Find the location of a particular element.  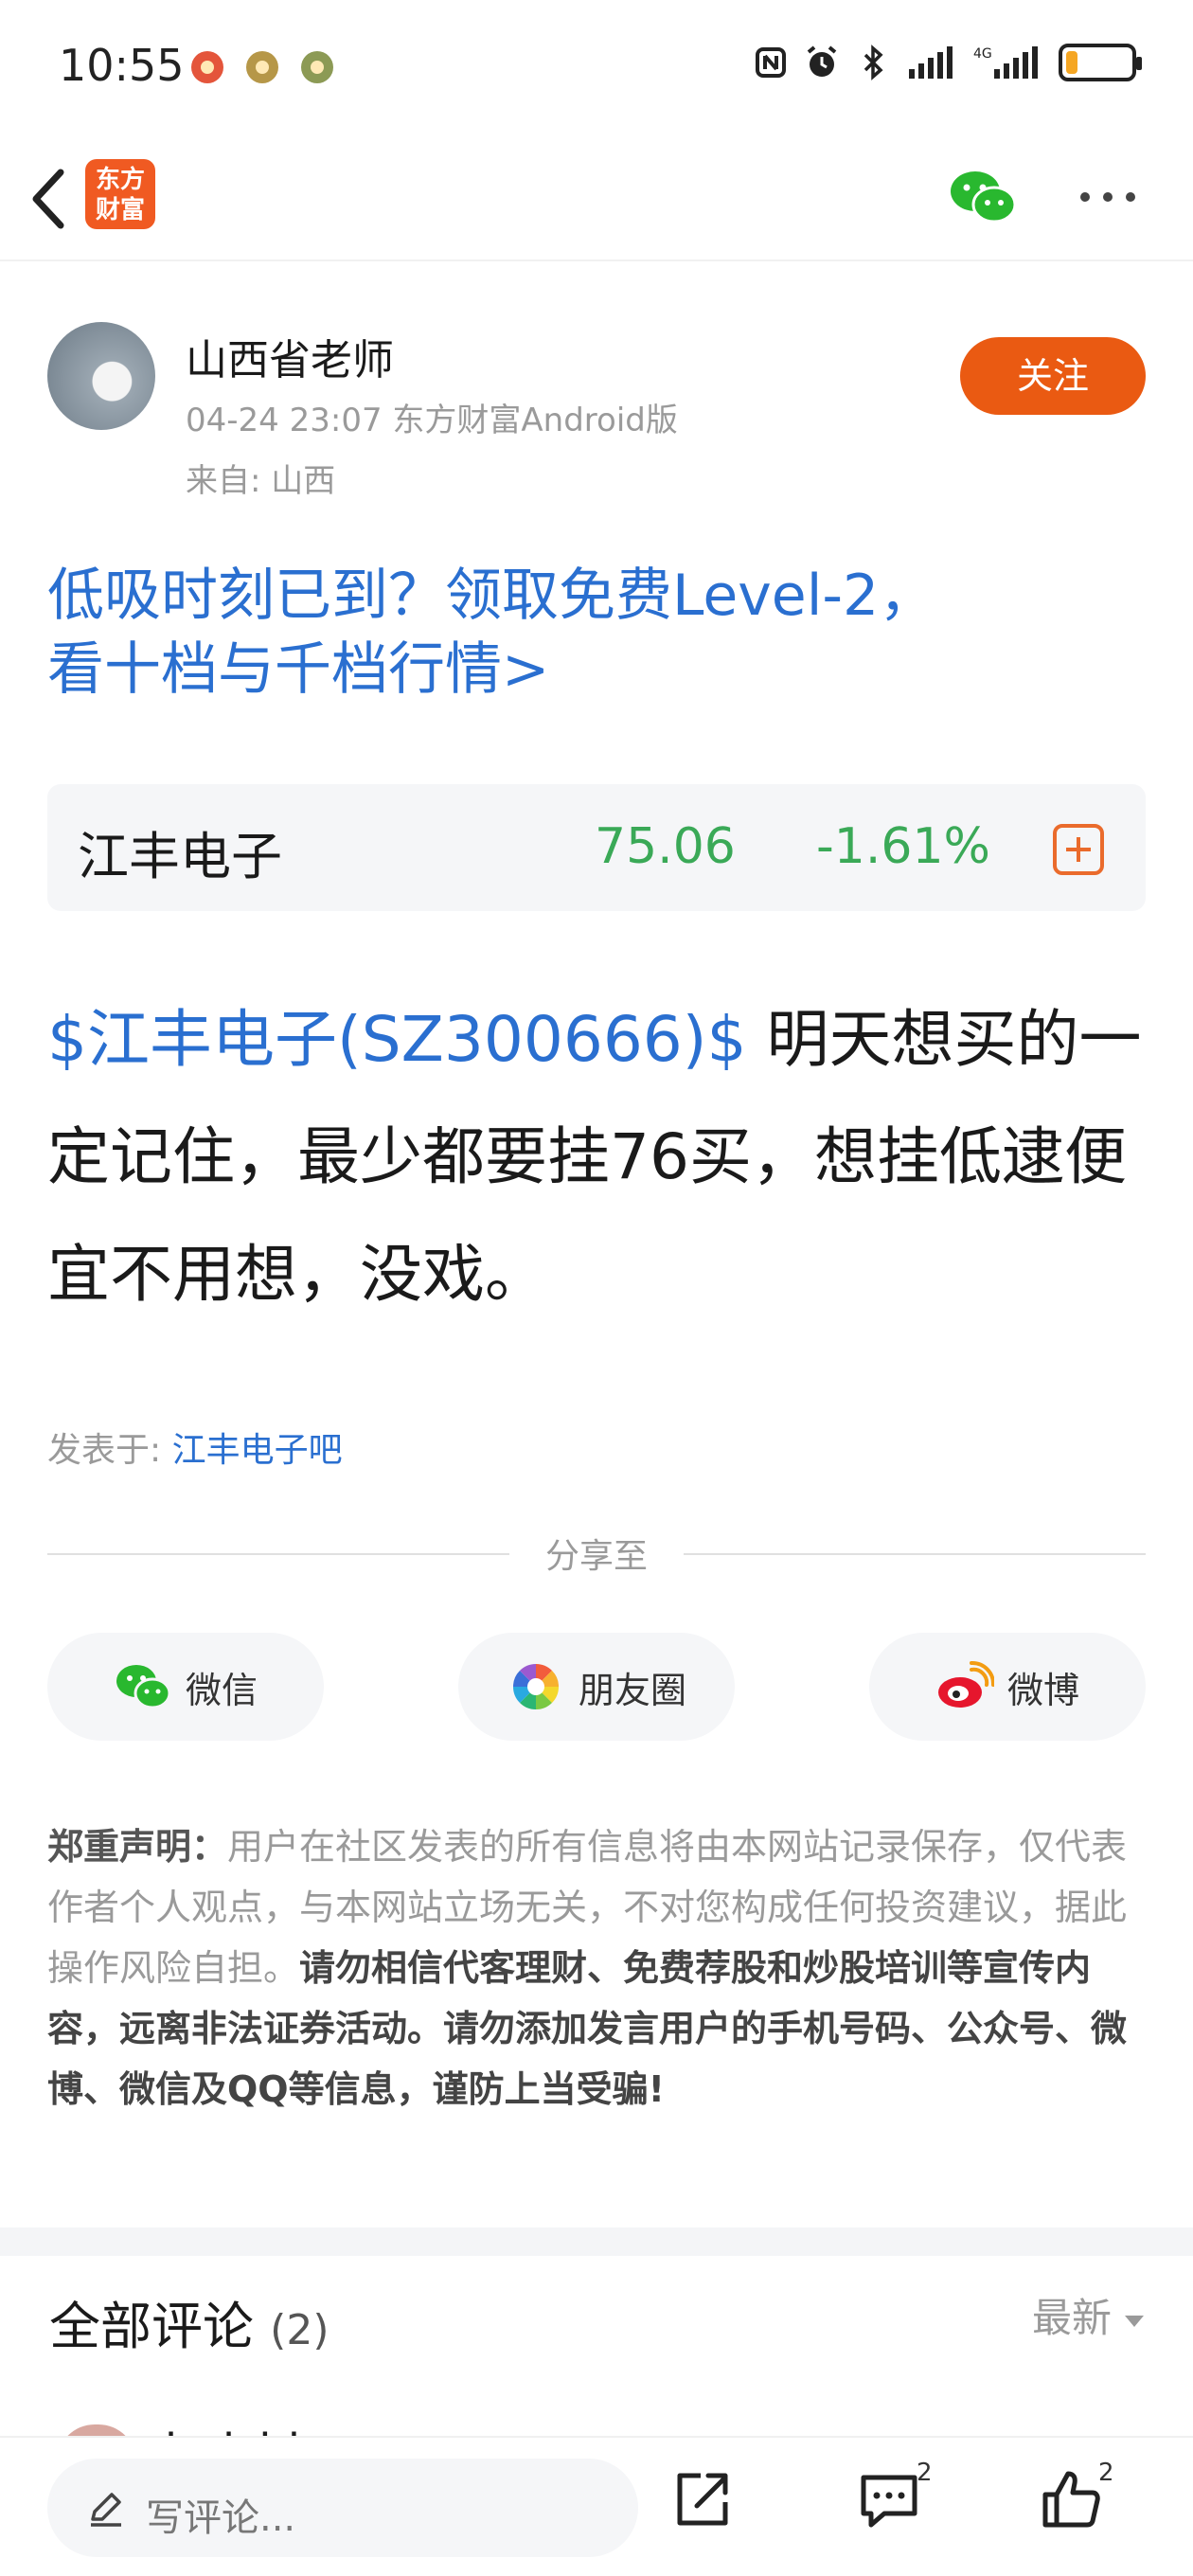

comments-header: 全部评论 (2) is located at coordinates (189, 2321).